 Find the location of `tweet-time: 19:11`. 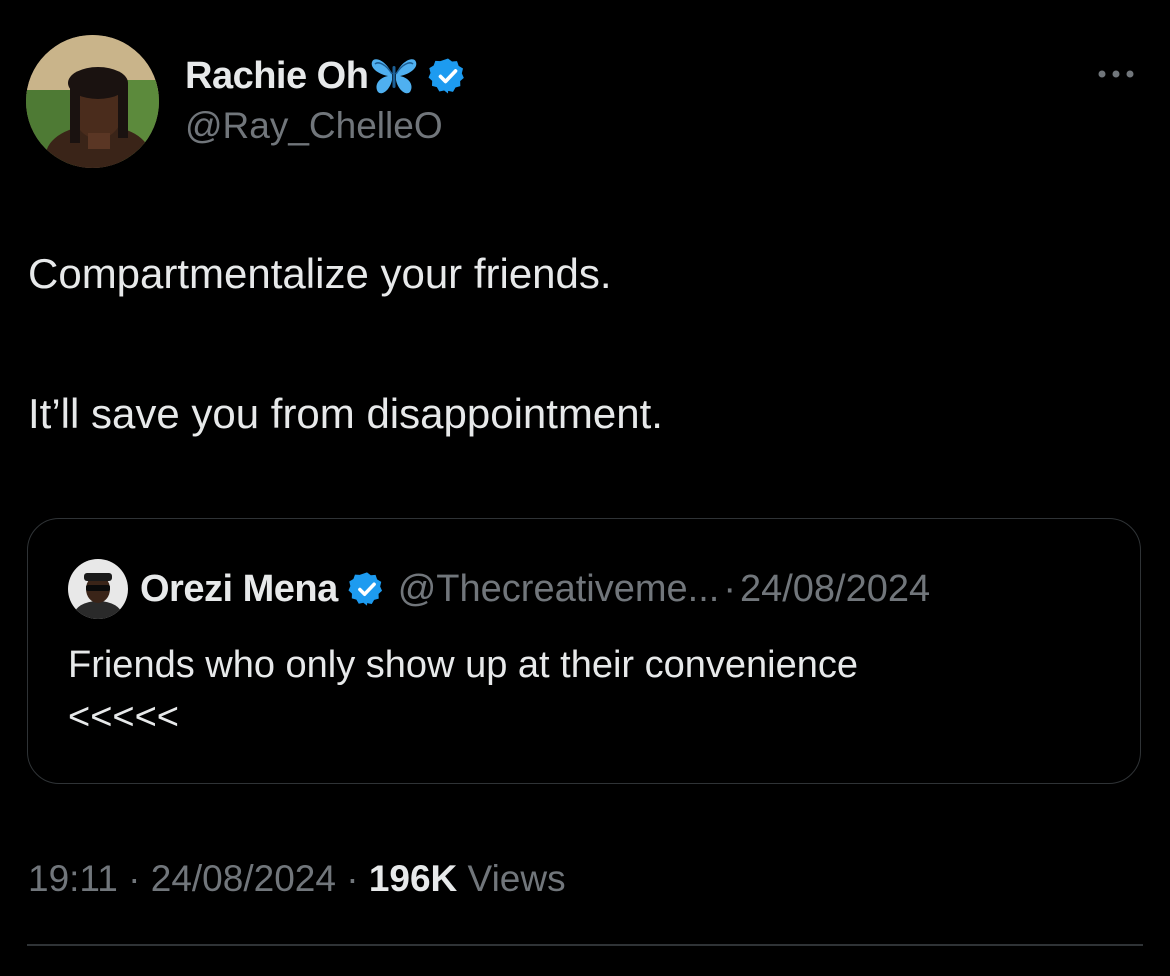

tweet-time: 19:11 is located at coordinates (73, 878).